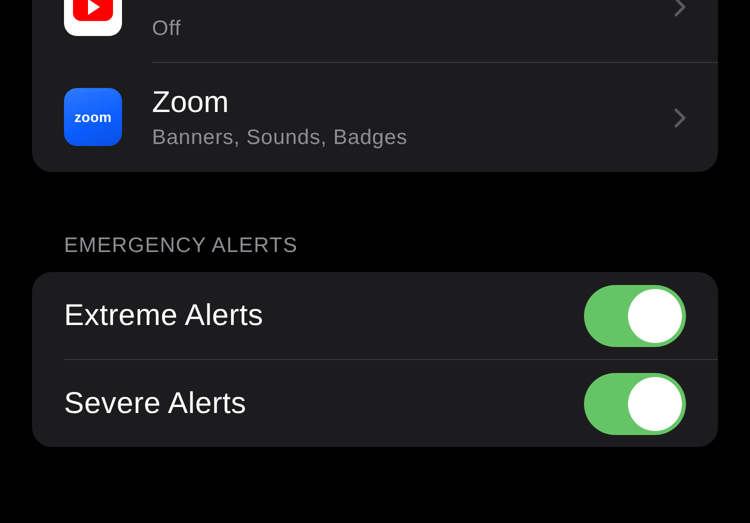 The height and width of the screenshot is (523, 750). Describe the element at coordinates (191, 103) in the screenshot. I see `app-name: Zoom` at that location.